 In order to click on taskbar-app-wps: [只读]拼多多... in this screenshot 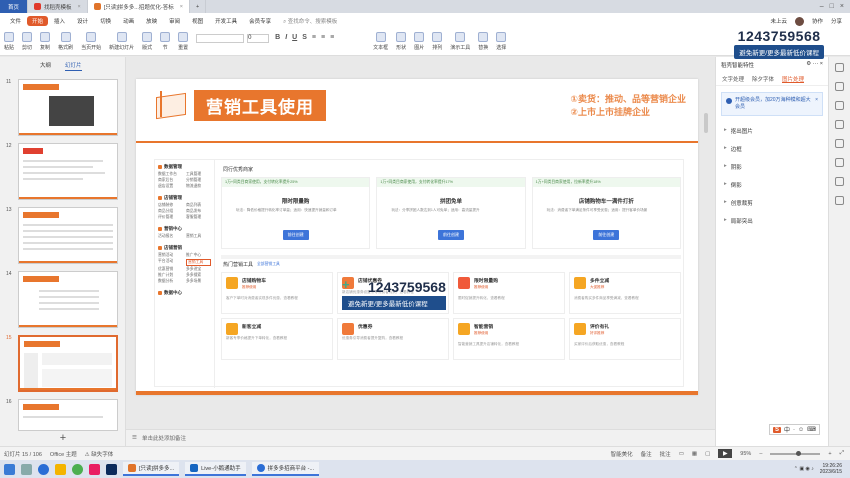, I will do `click(151, 469)`.